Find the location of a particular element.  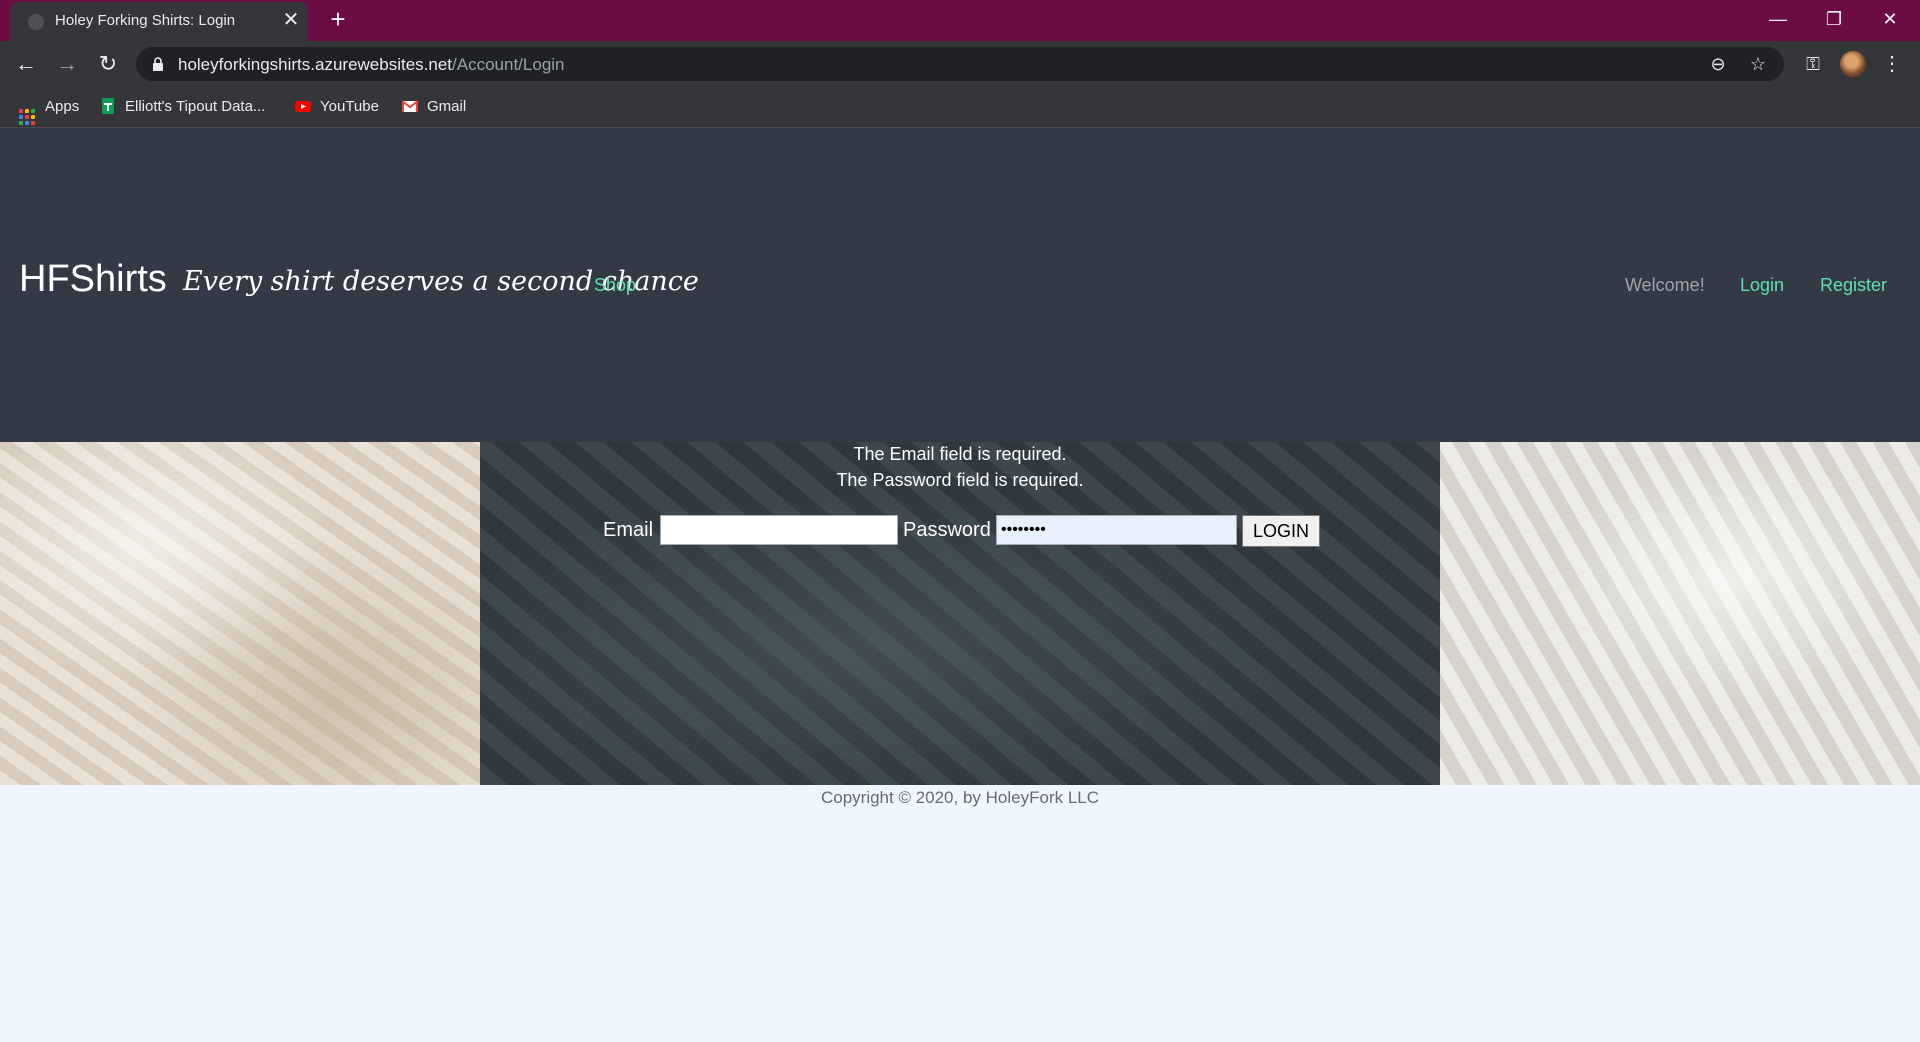

youtube-icon is located at coordinates (303, 106).